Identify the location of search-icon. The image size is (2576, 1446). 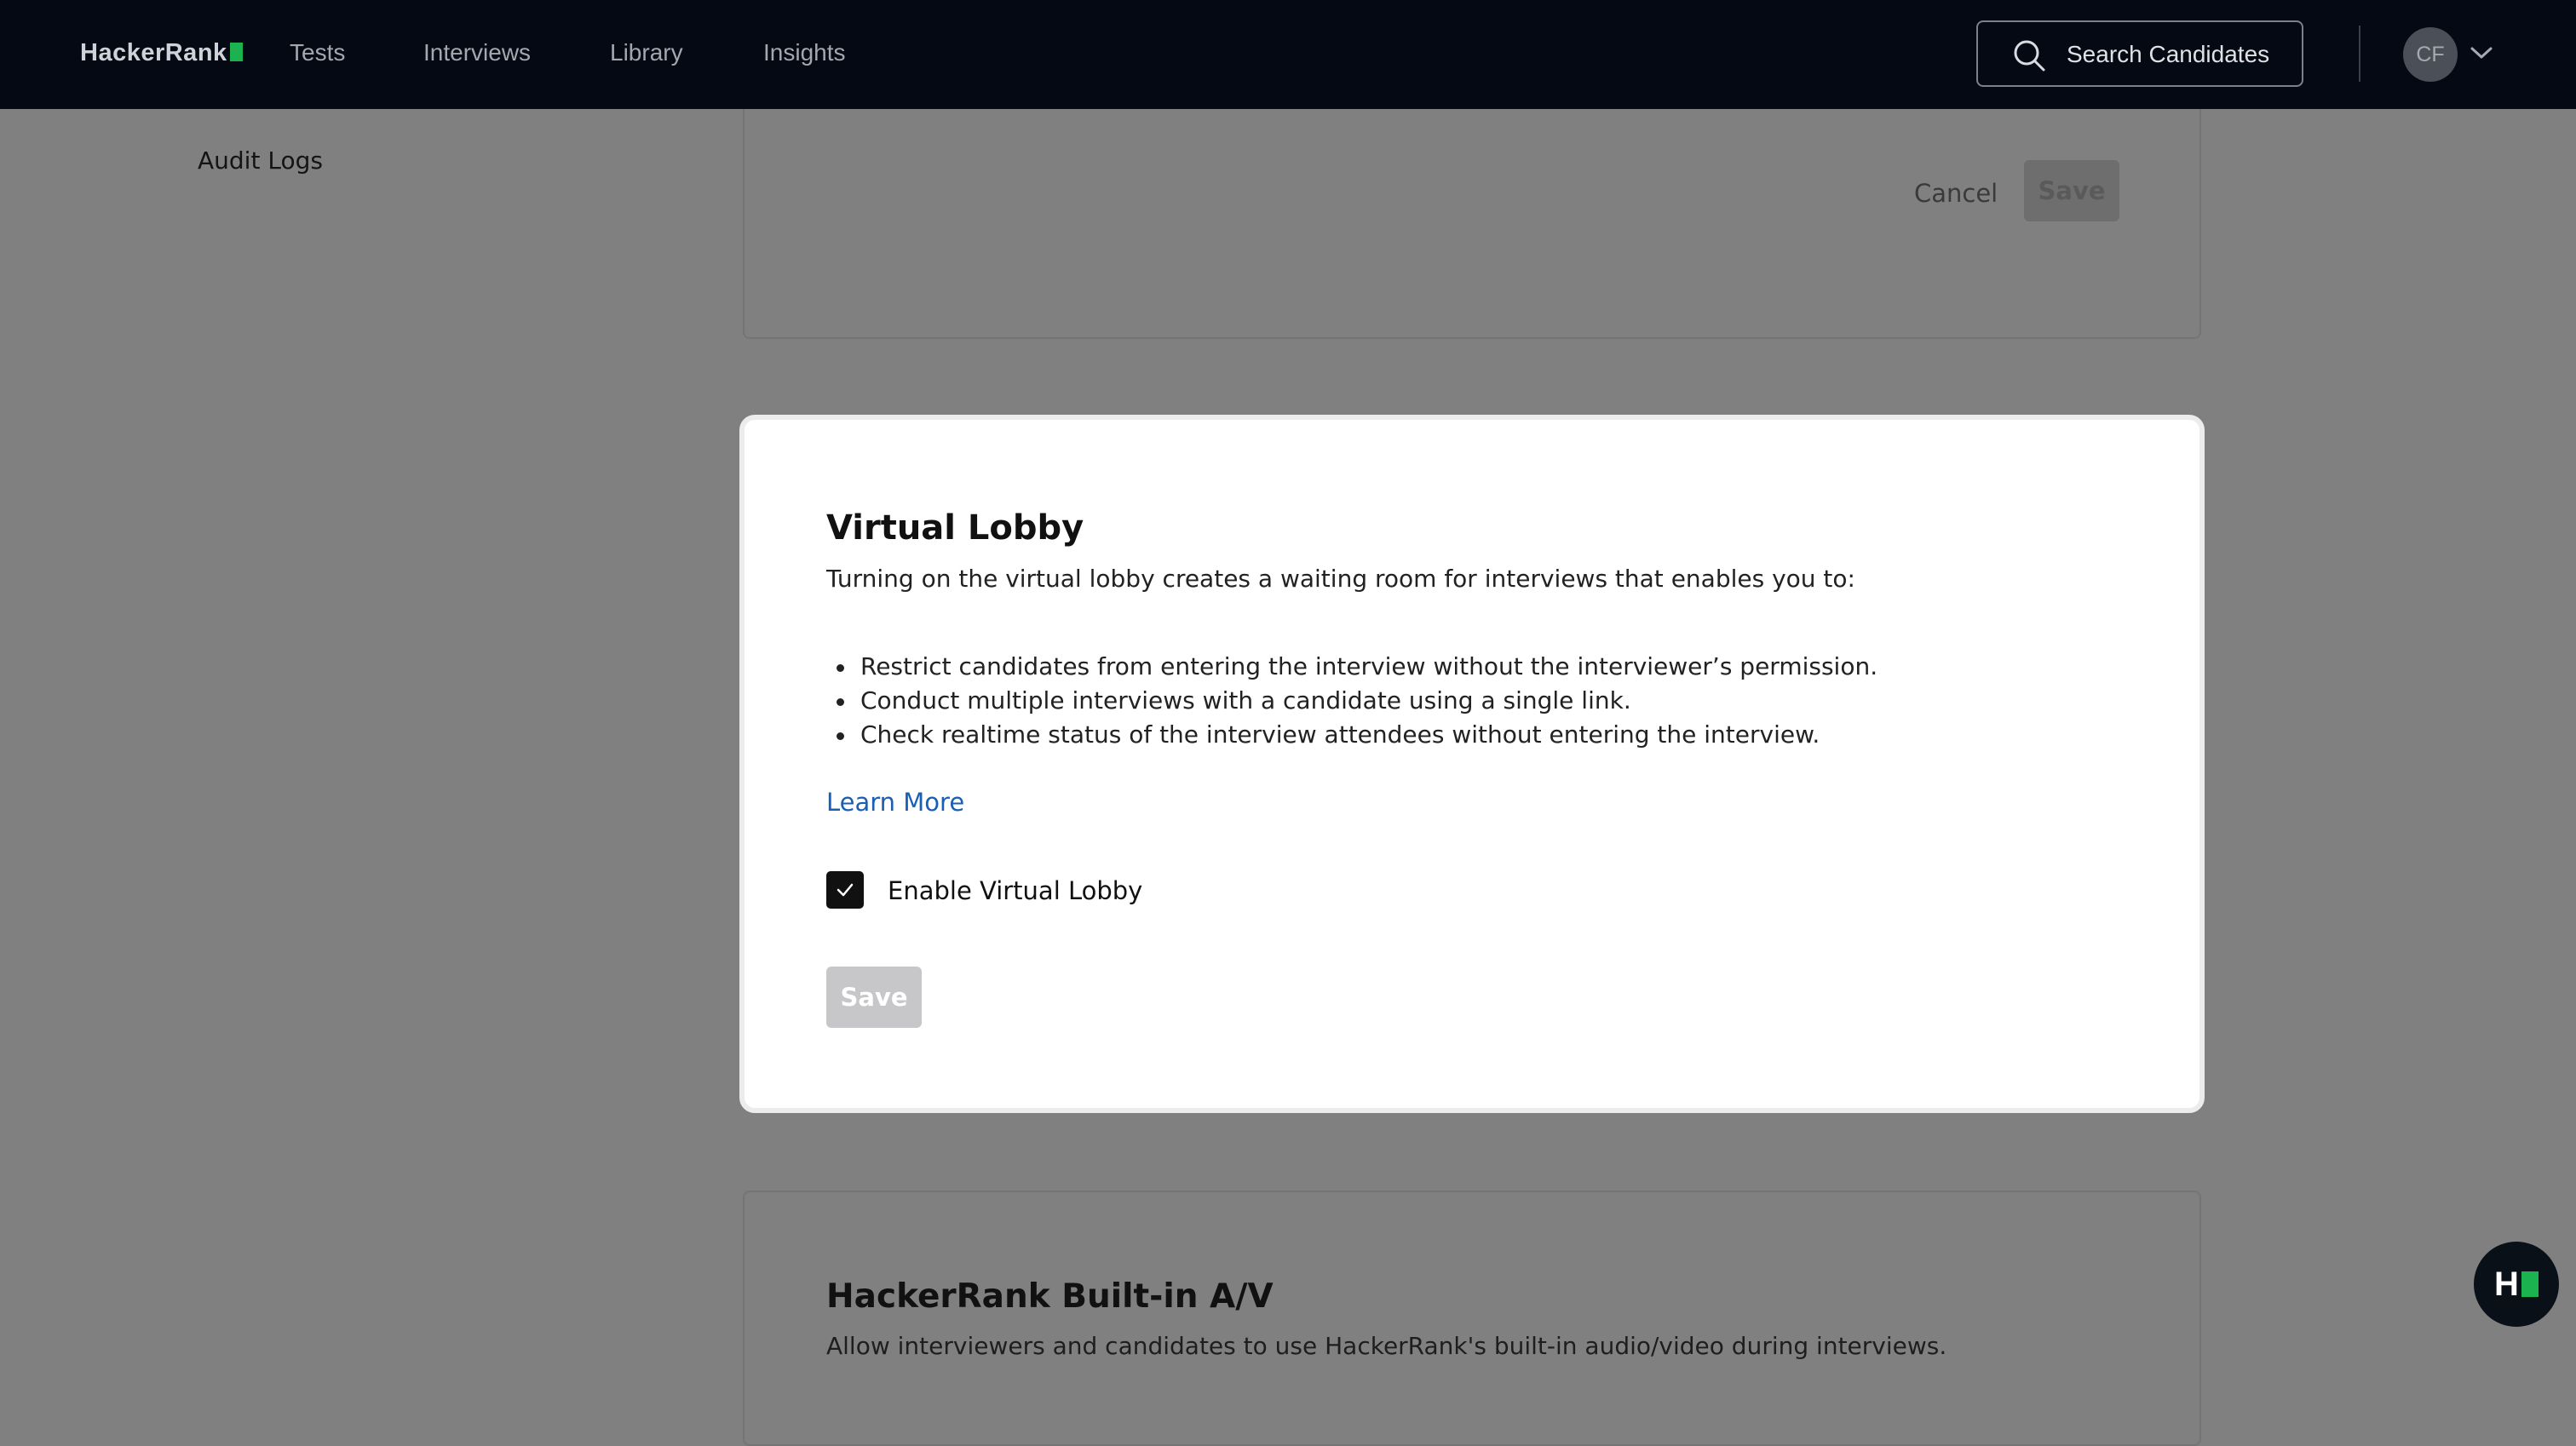
(2029, 56).